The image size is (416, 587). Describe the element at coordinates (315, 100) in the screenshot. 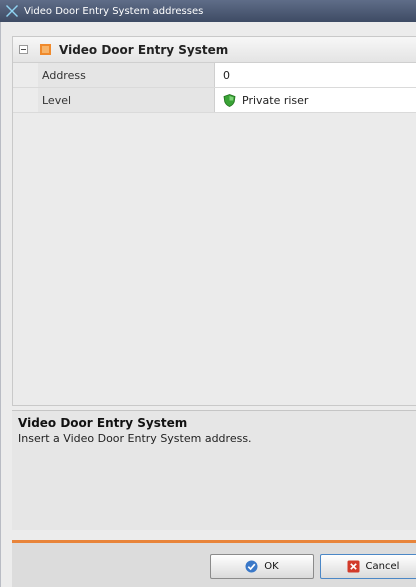

I see `level-value-field: Private riser` at that location.